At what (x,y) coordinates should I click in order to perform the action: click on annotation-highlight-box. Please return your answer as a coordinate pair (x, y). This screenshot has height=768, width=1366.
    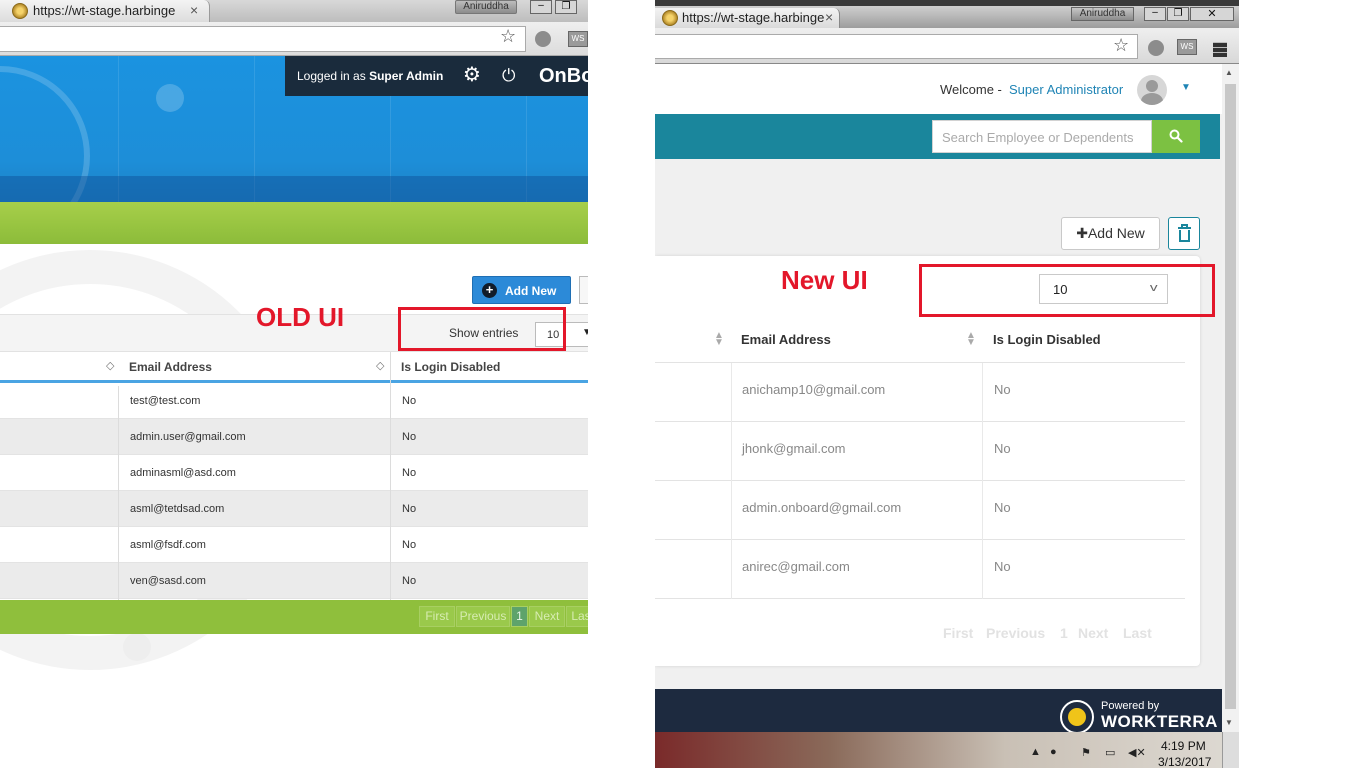
    Looking at the image, I should click on (1067, 290).